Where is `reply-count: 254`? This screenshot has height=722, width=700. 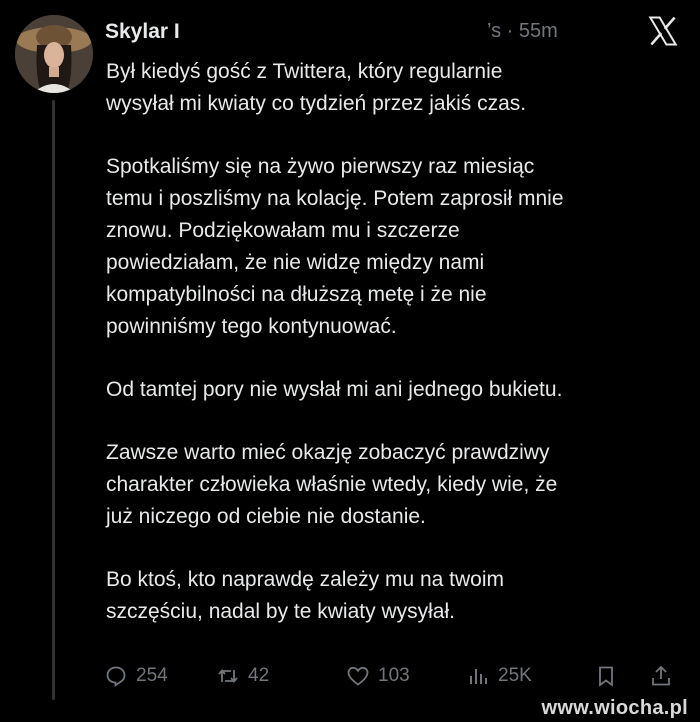 reply-count: 254 is located at coordinates (152, 675).